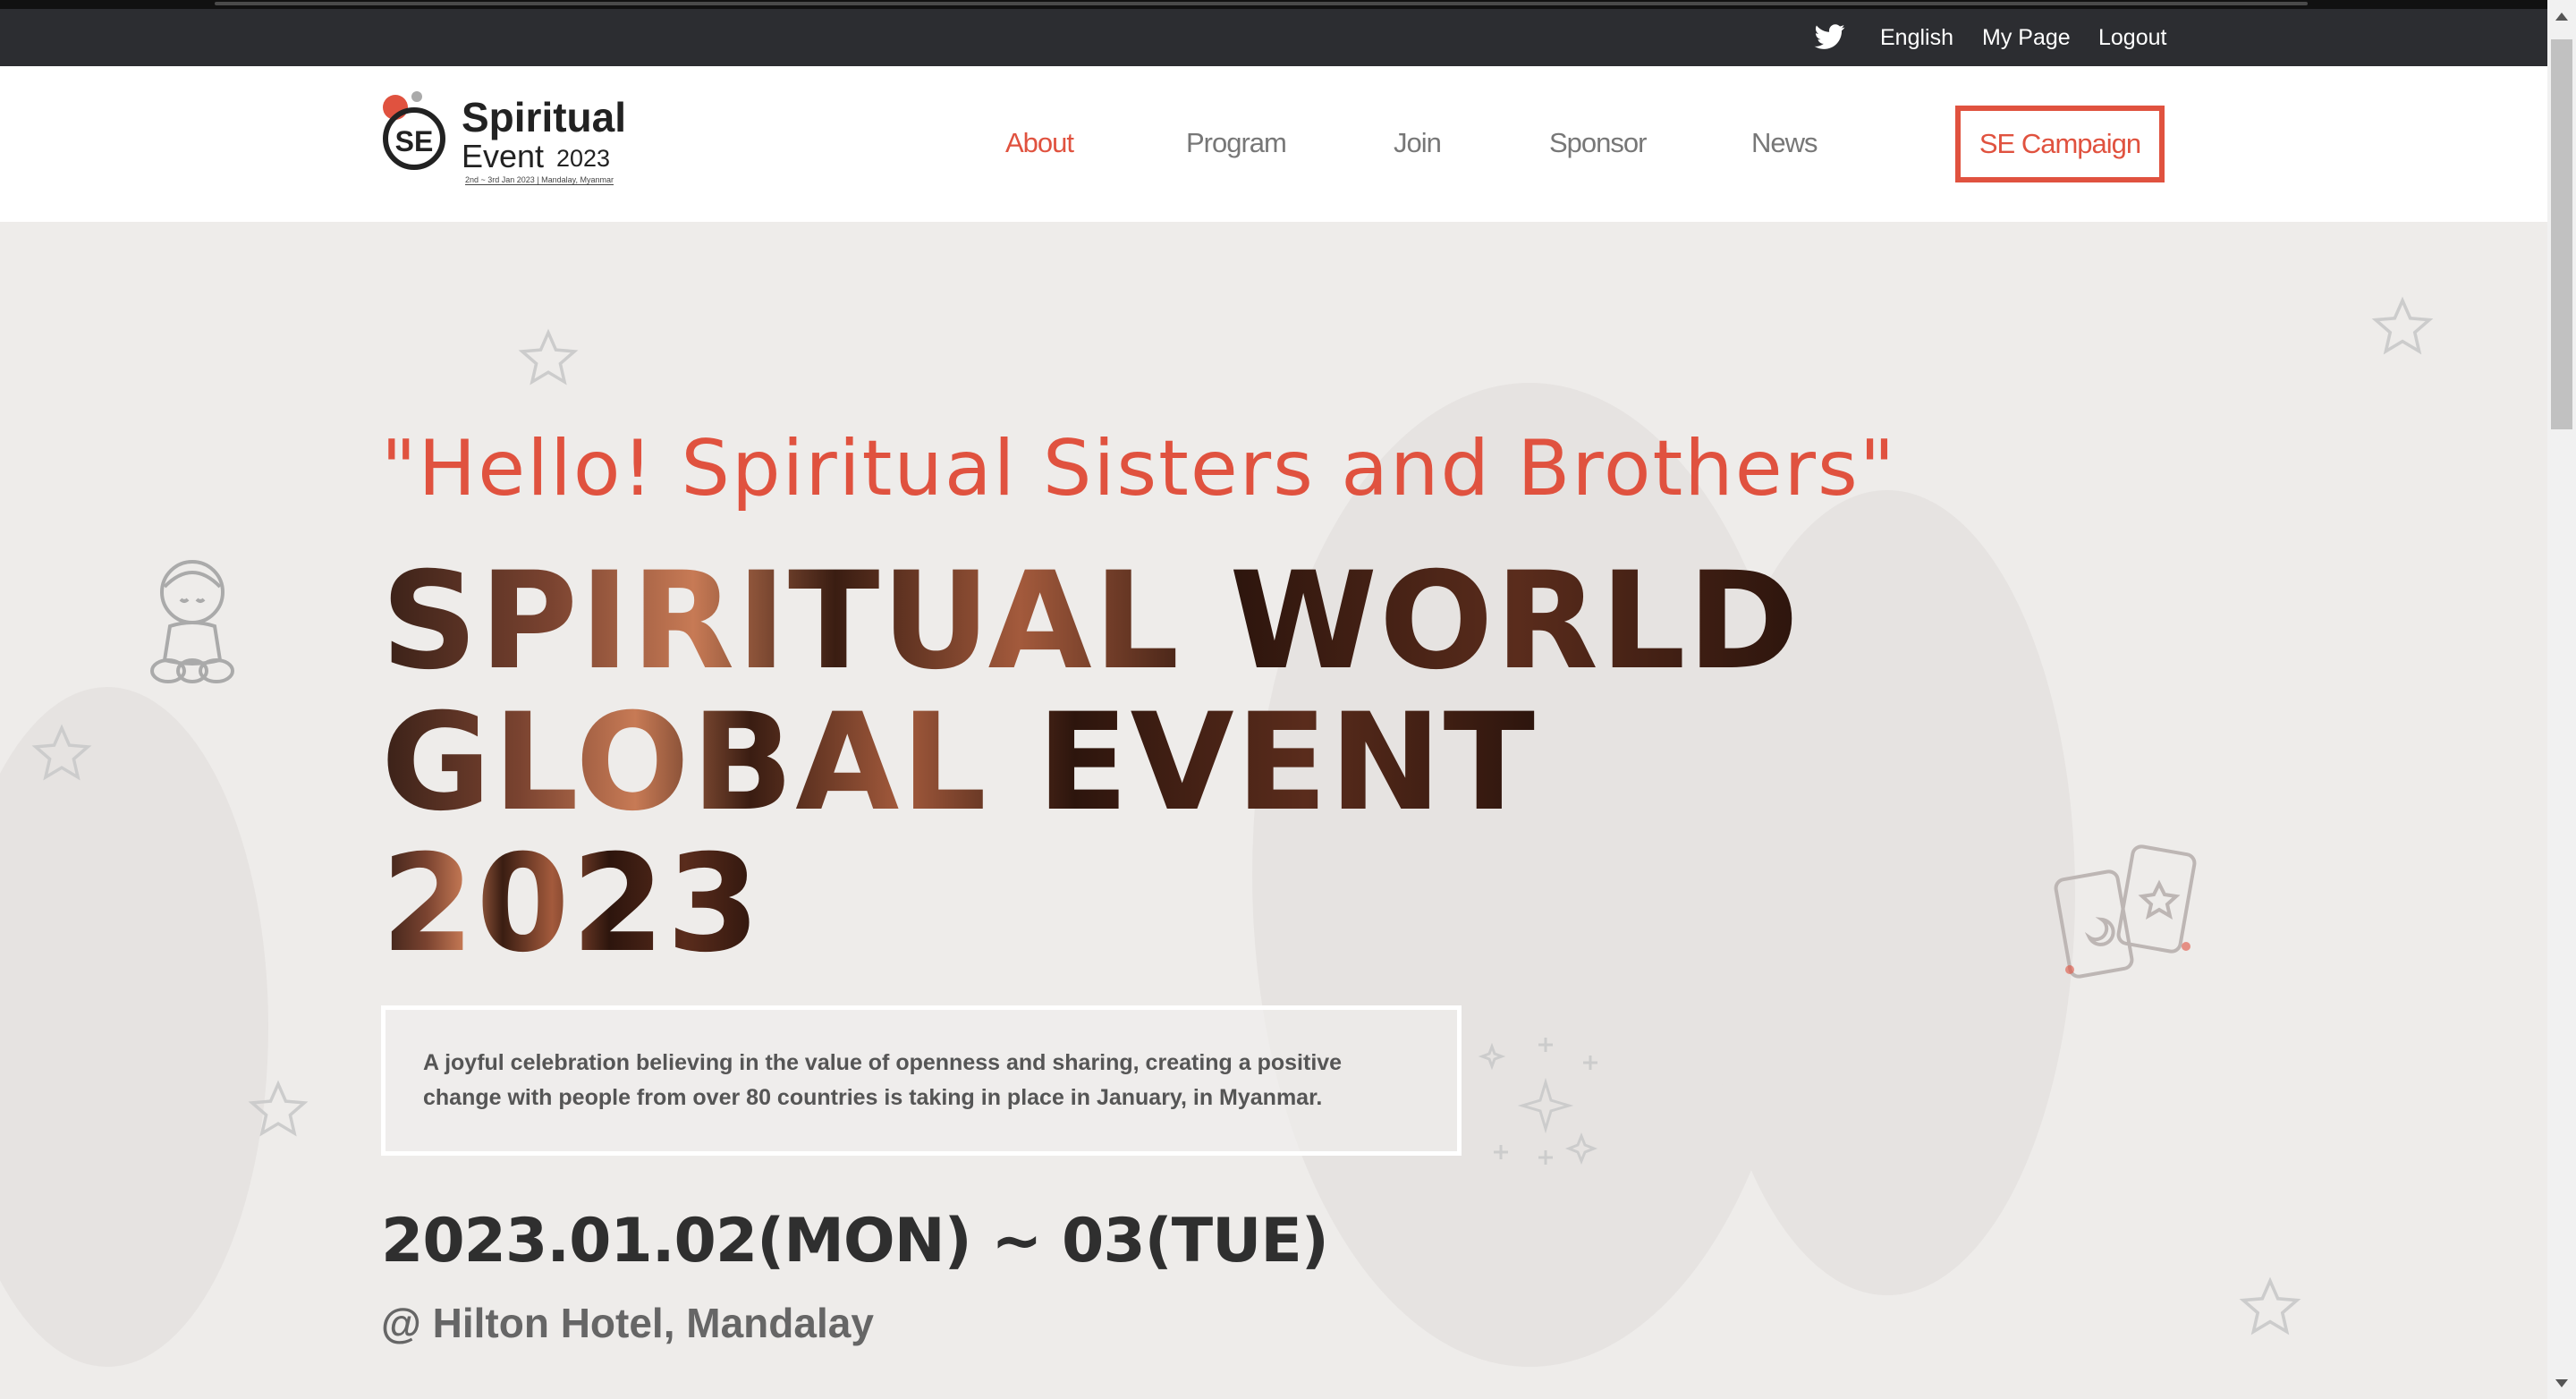 This screenshot has height=1399, width=2576. Describe the element at coordinates (627, 1323) in the screenshot. I see `event-venue: @ Hilton Hotel, Mandalay` at that location.